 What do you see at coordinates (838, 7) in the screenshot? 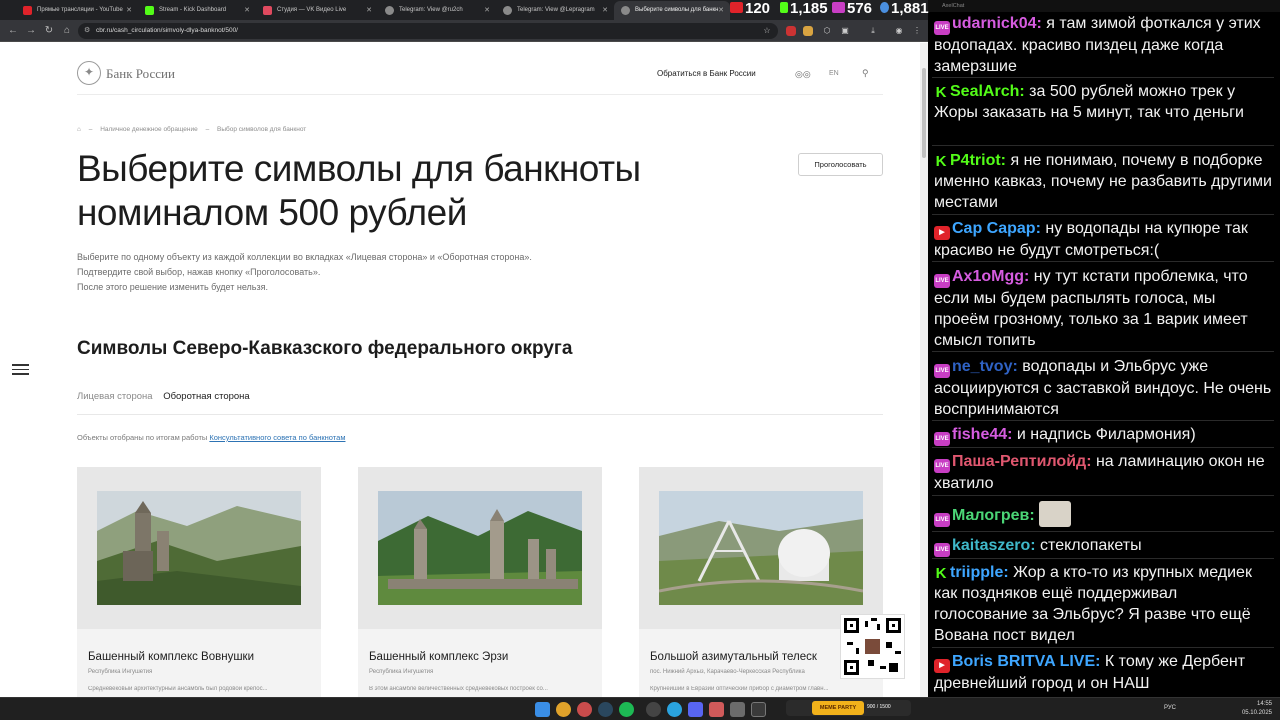
I see `vk-live-icon` at bounding box center [838, 7].